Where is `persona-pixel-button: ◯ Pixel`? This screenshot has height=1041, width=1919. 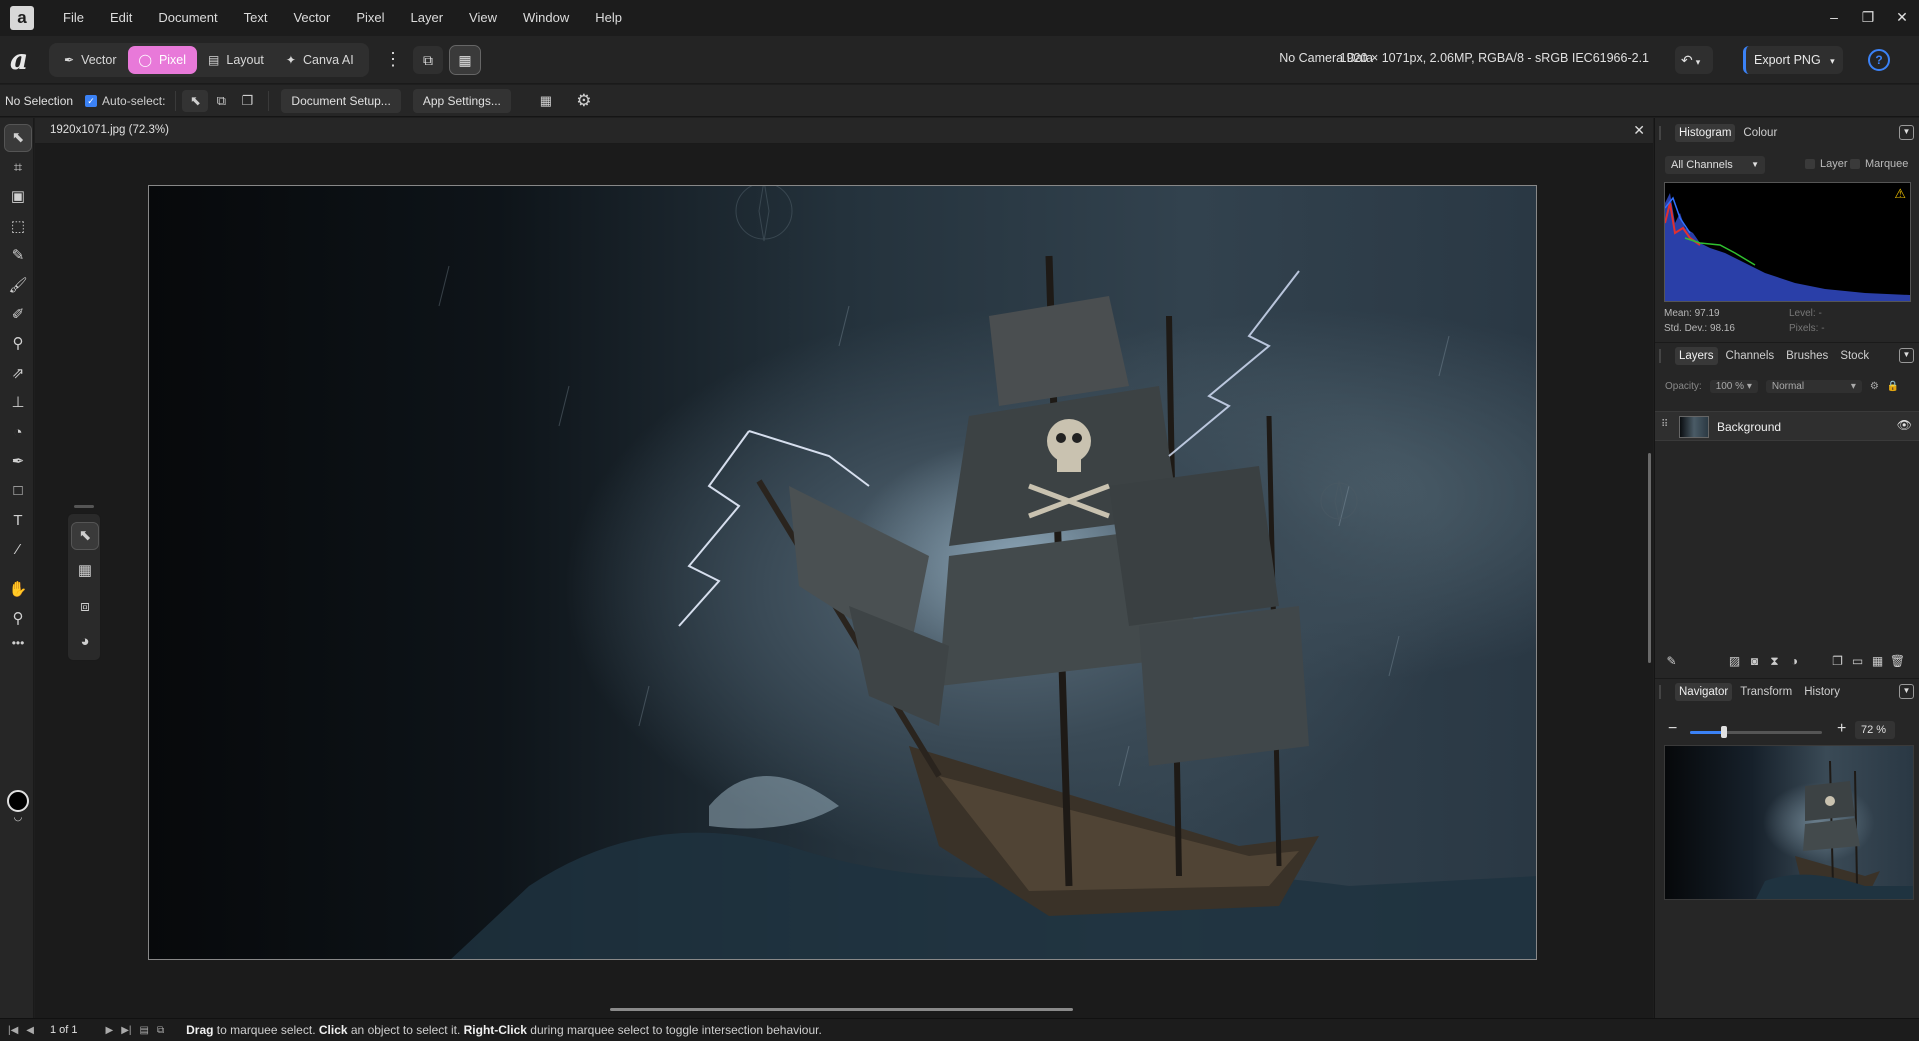 persona-pixel-button: ◯ Pixel is located at coordinates (162, 60).